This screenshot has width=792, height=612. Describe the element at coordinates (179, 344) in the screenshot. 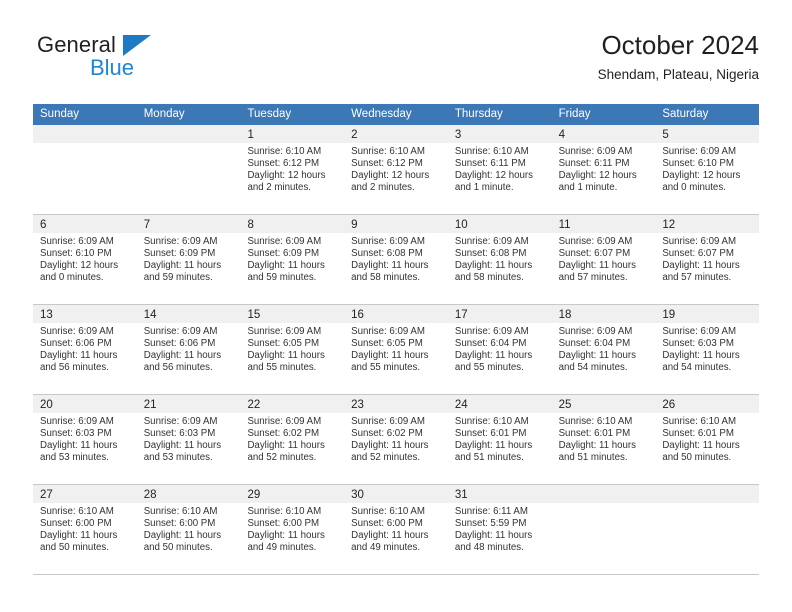

I see `sunset-text: Sunset: 6:06 PM` at that location.